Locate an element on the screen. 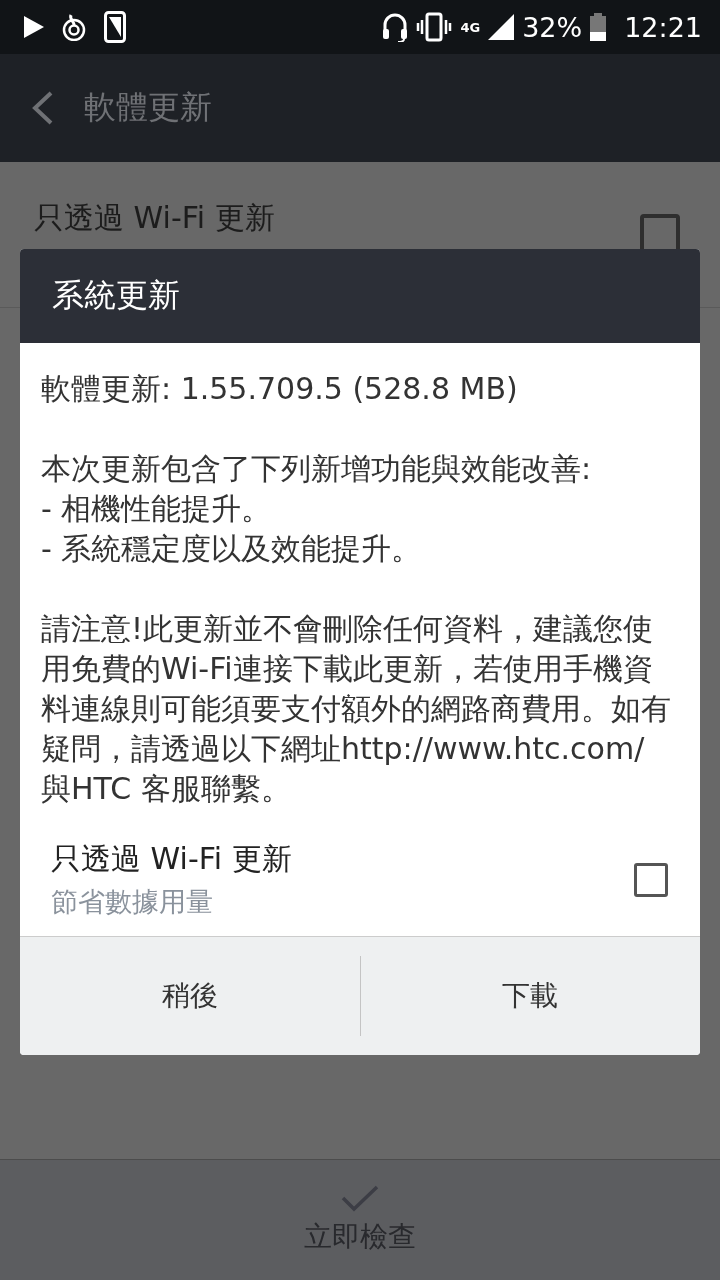 The image size is (720, 1280). website-link: http://www.htc.com/ is located at coordinates (493, 748).